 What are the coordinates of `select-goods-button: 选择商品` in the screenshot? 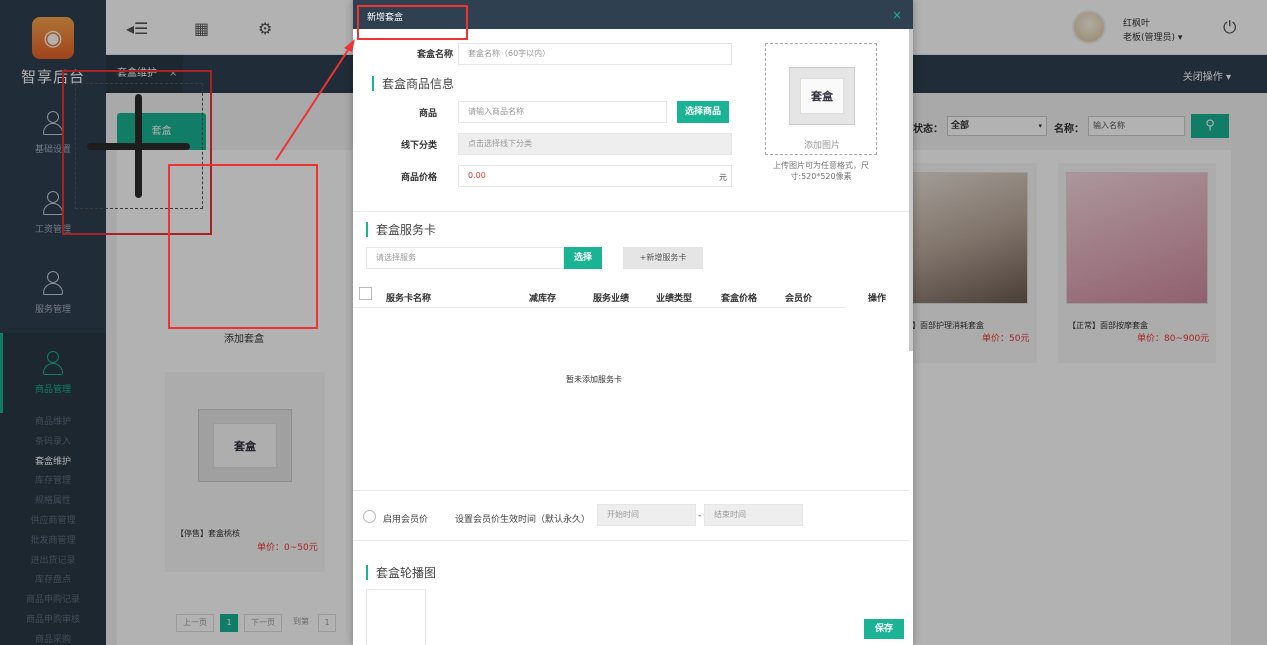 It's located at (703, 112).